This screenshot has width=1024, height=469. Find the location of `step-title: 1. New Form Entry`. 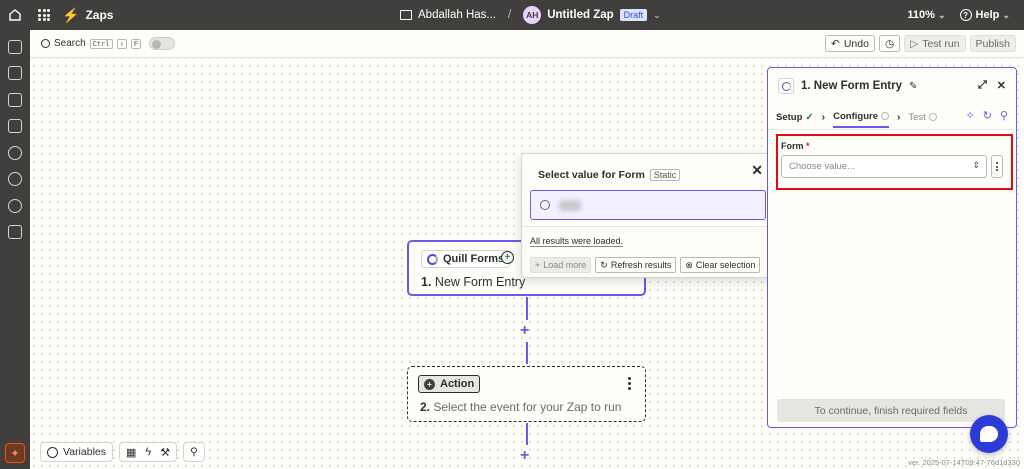

step-title: 1. New Form Entry is located at coordinates (473, 282).